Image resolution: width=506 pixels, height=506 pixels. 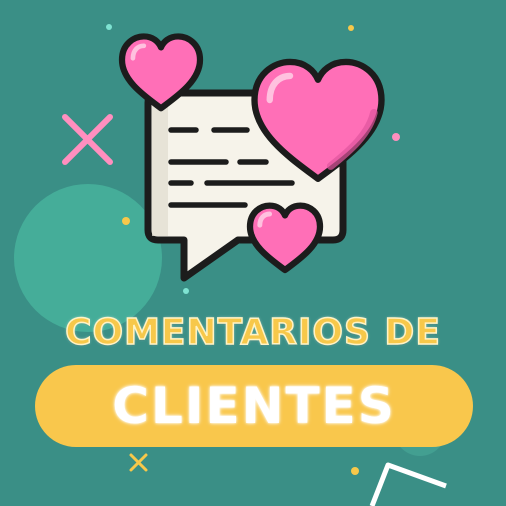 I want to click on title-line-2: CLIENTES, so click(x=254, y=406).